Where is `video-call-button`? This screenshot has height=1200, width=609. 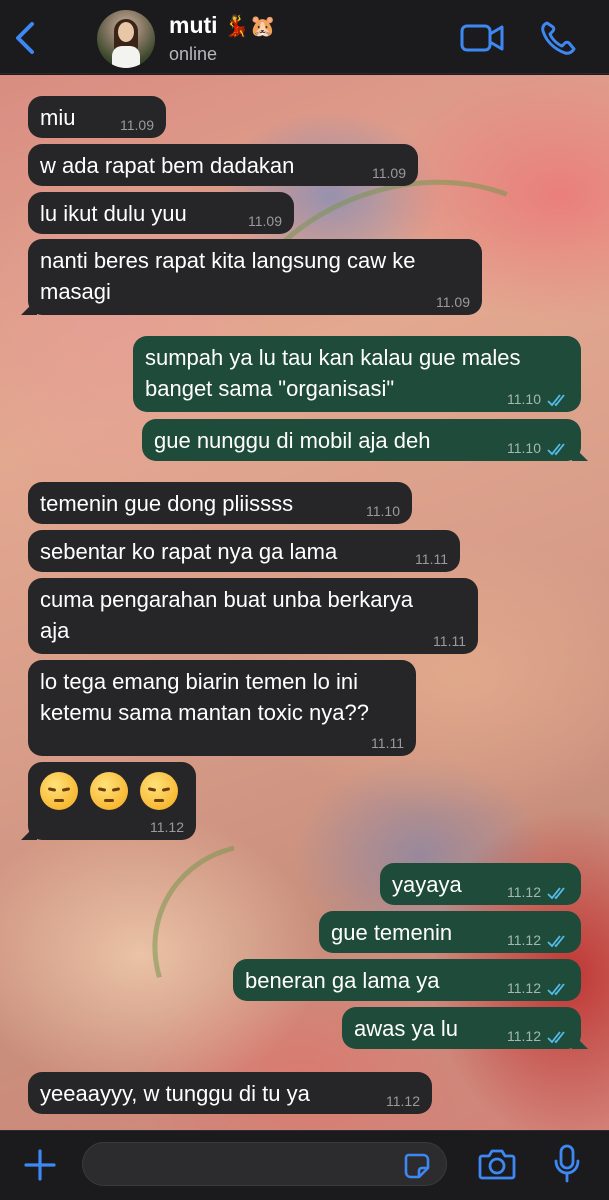 video-call-button is located at coordinates (482, 40).